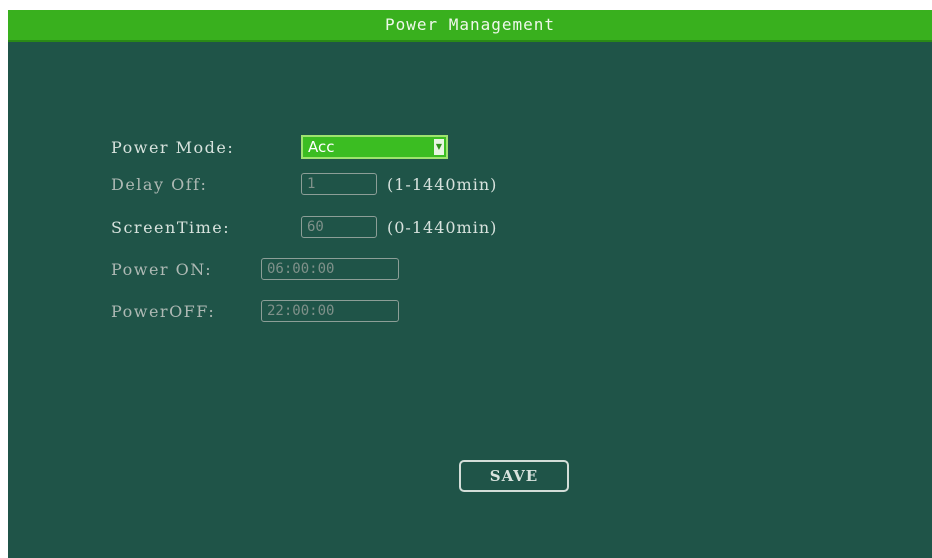 This screenshot has height=558, width=932. I want to click on power-mode-row: Power Mode: Acc ▼, so click(311, 148).